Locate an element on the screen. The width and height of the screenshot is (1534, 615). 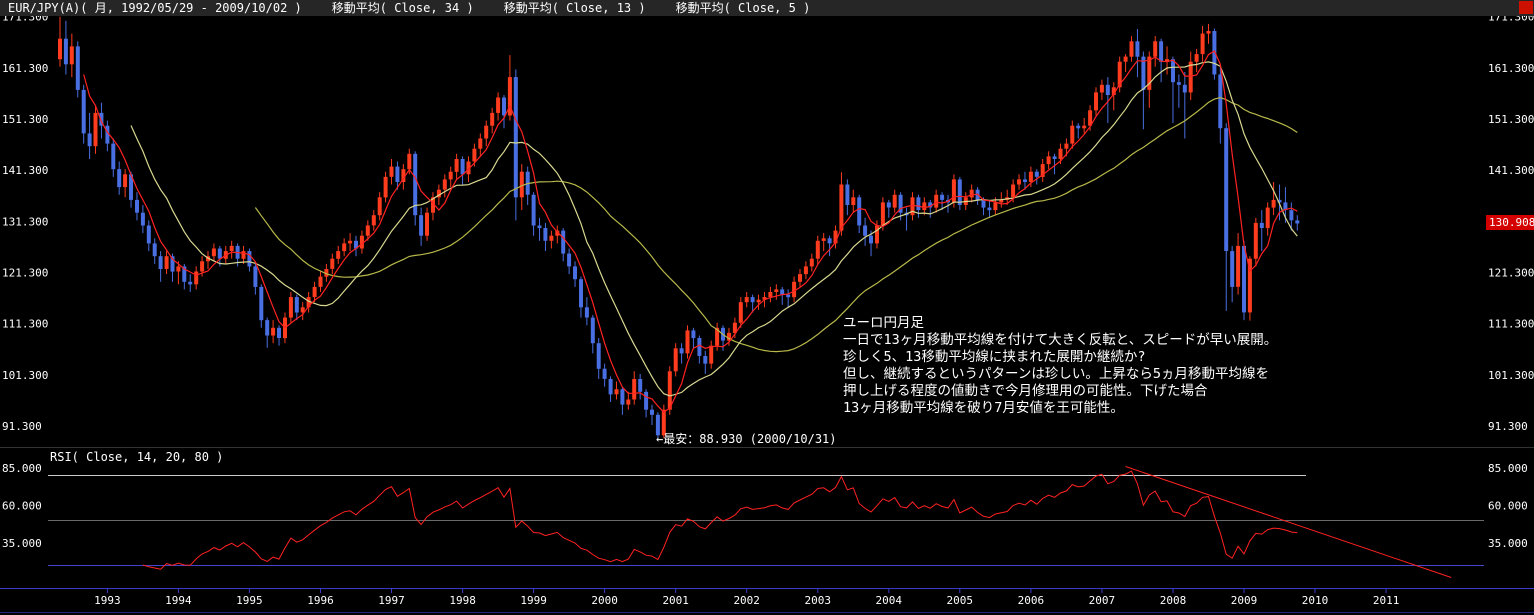
year-label: 2004 is located at coordinates (889, 600).